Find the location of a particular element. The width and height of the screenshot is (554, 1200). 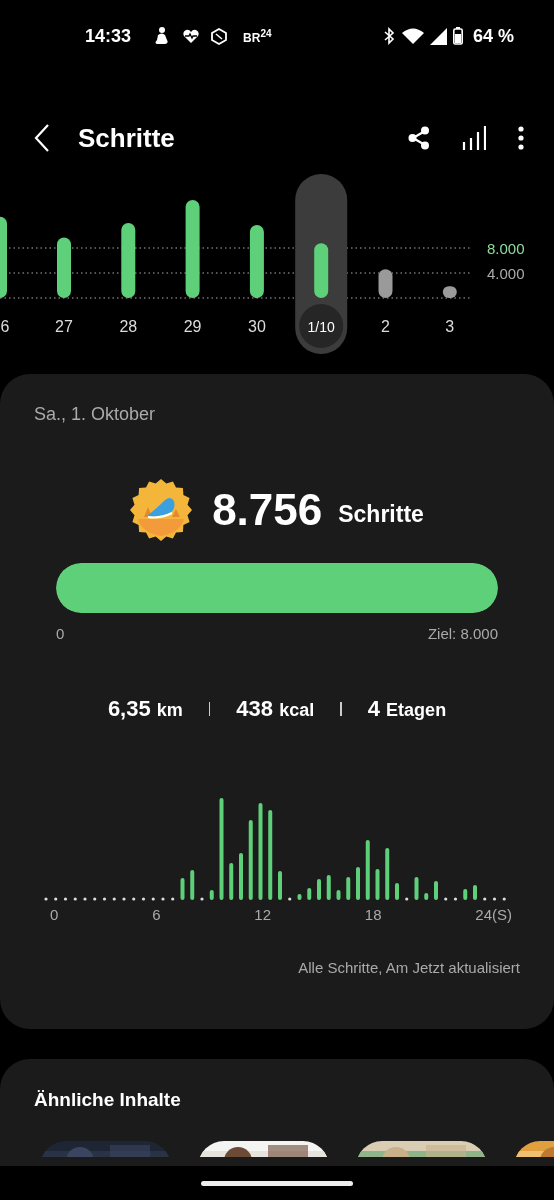

section-title: Ähnliche Inhalte is located at coordinates (108, 1100).